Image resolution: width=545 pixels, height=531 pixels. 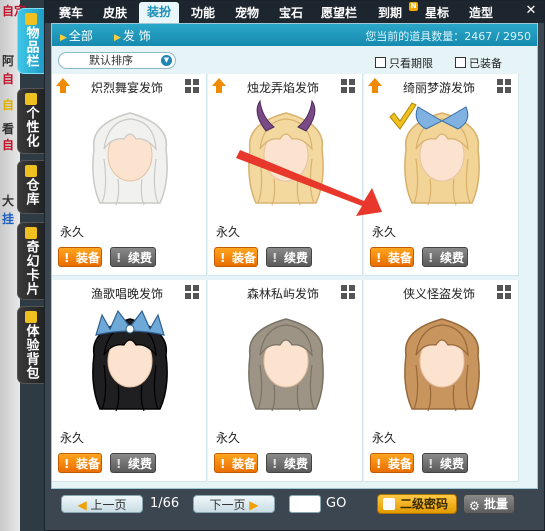 I want to click on chevron-down-icon: ▼, so click(x=166, y=60).